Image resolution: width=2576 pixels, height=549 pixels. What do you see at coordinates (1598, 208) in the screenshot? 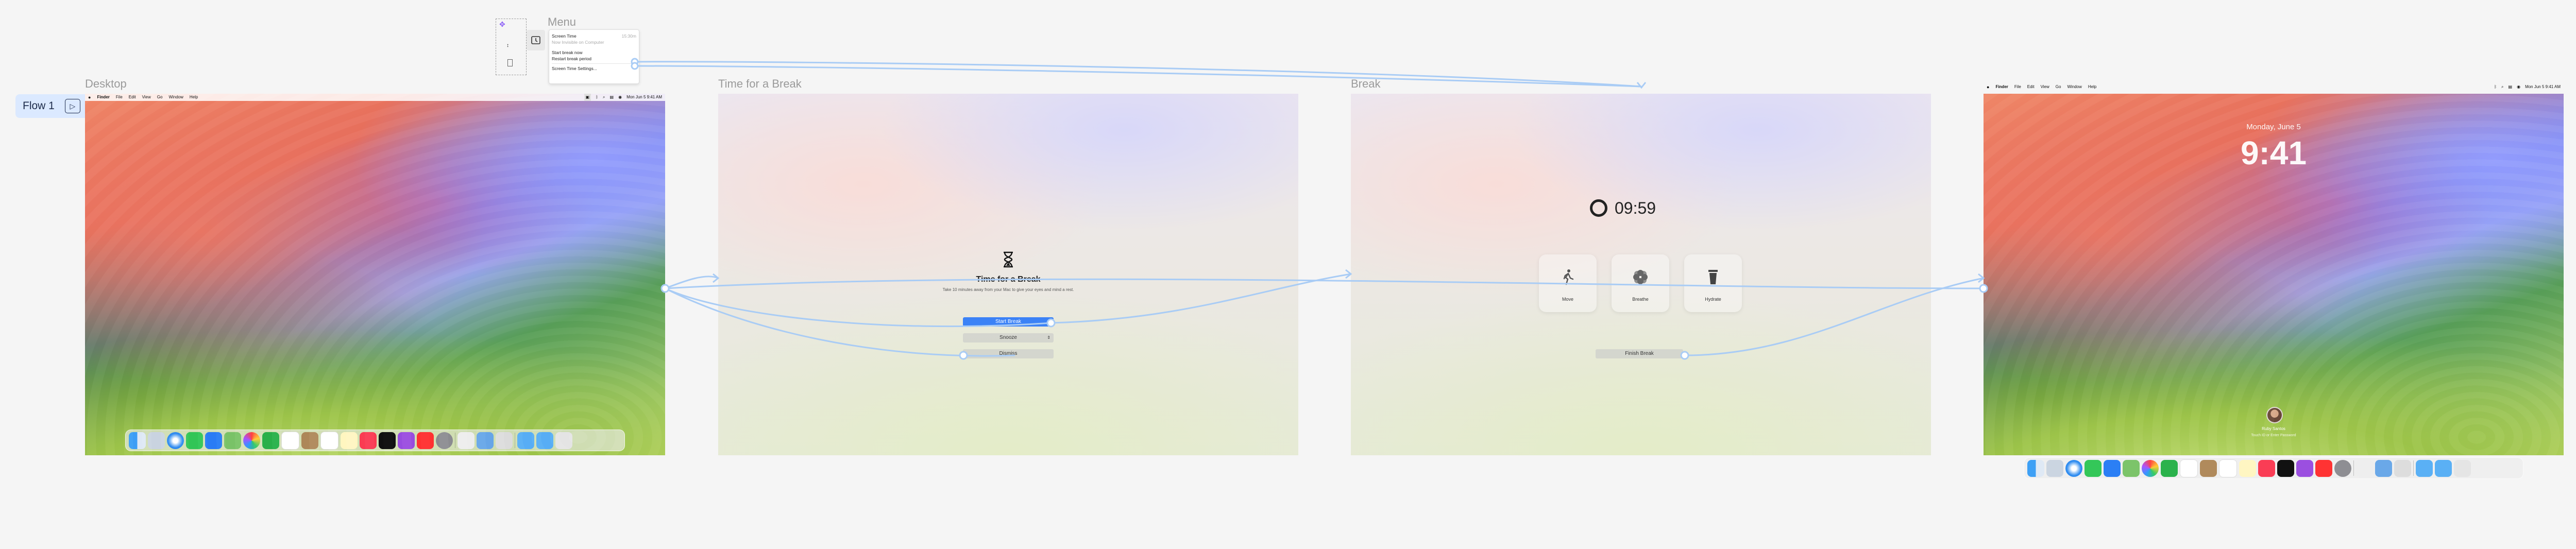
I see `timer-ring-icon` at bounding box center [1598, 208].